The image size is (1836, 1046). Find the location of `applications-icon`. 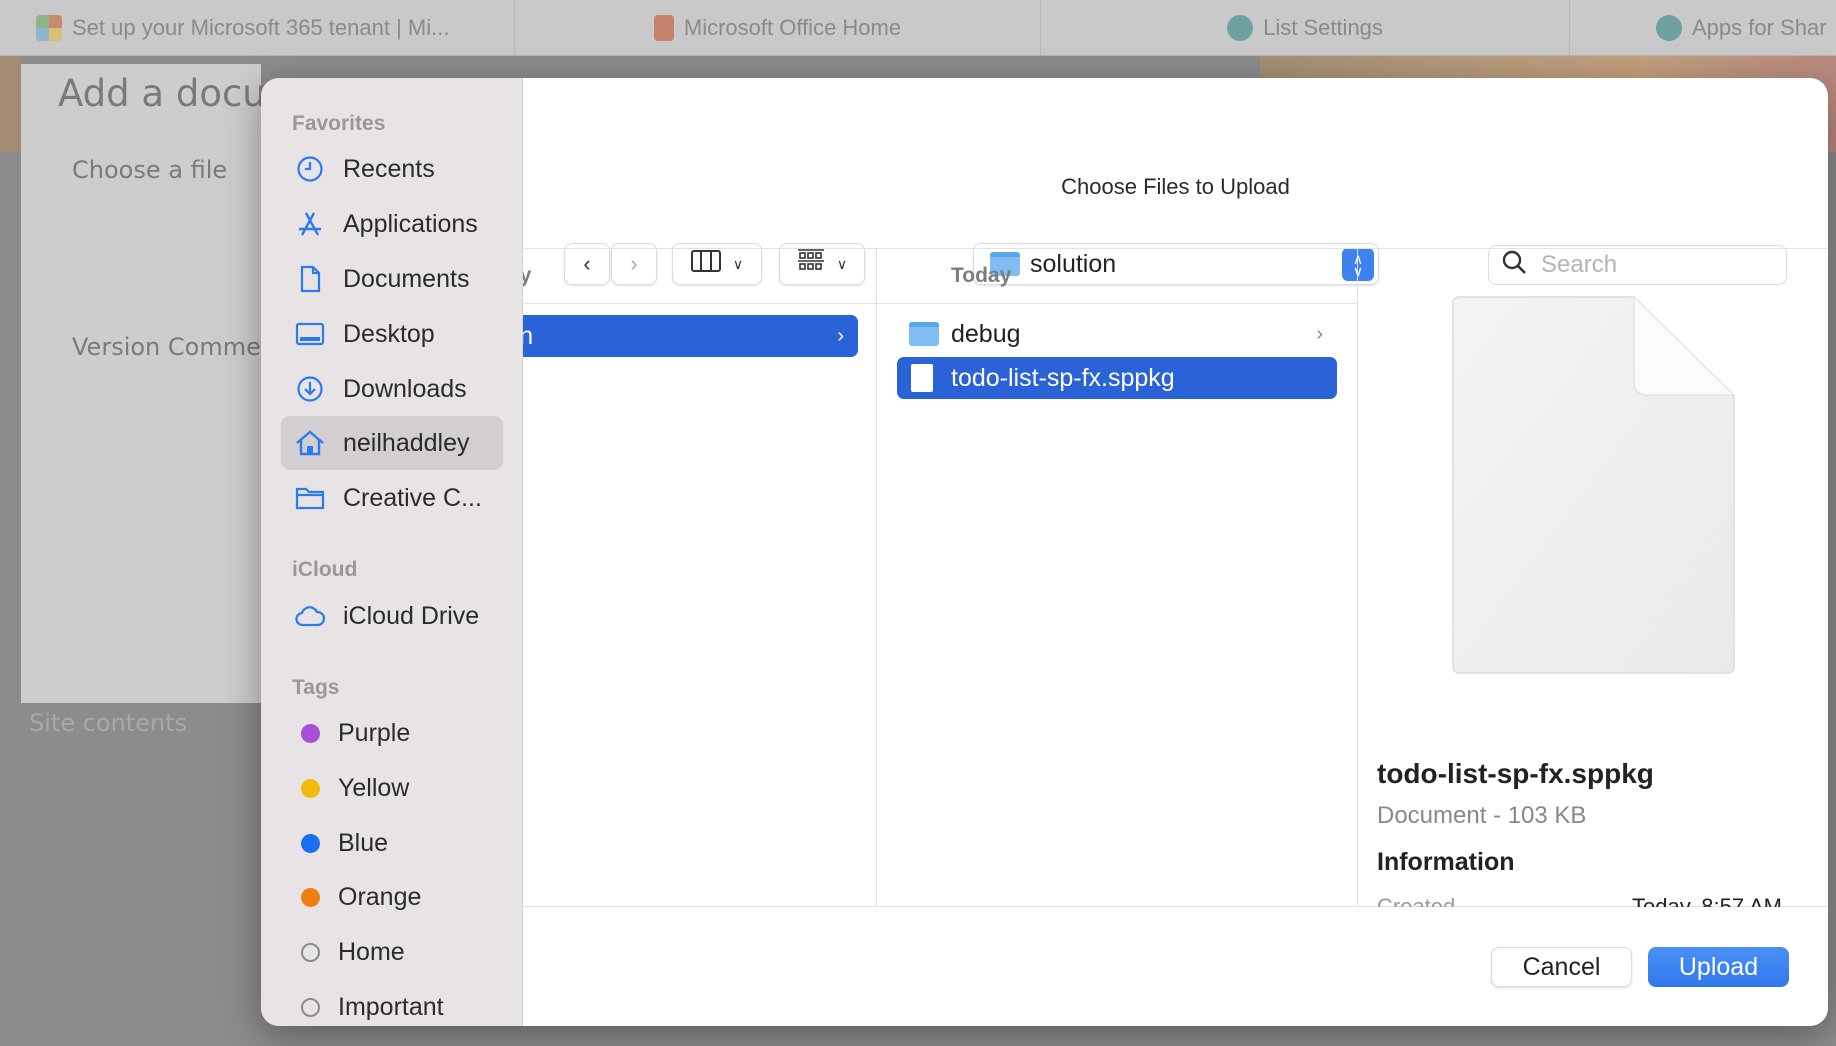

applications-icon is located at coordinates (310, 224).